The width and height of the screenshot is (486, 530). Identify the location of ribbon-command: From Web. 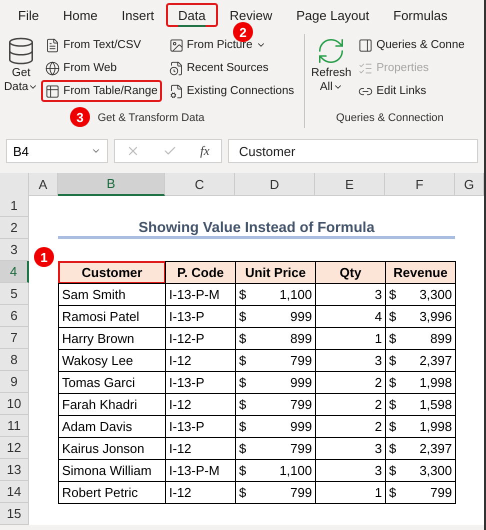
(101, 68).